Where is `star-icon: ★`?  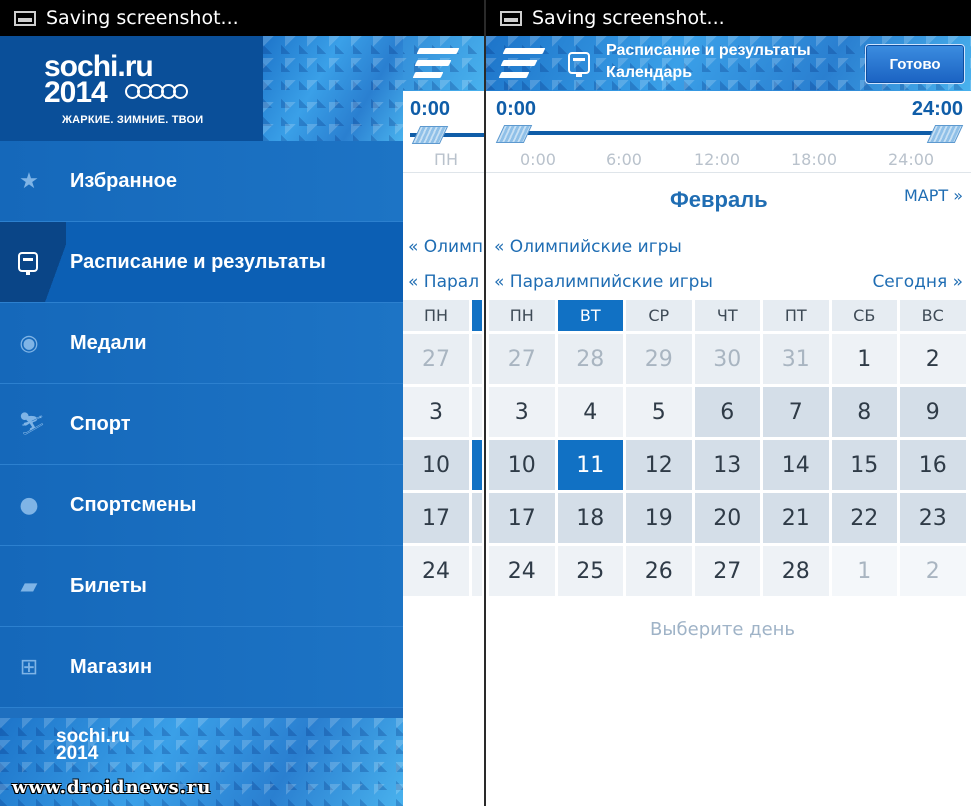 star-icon: ★ is located at coordinates (29, 181).